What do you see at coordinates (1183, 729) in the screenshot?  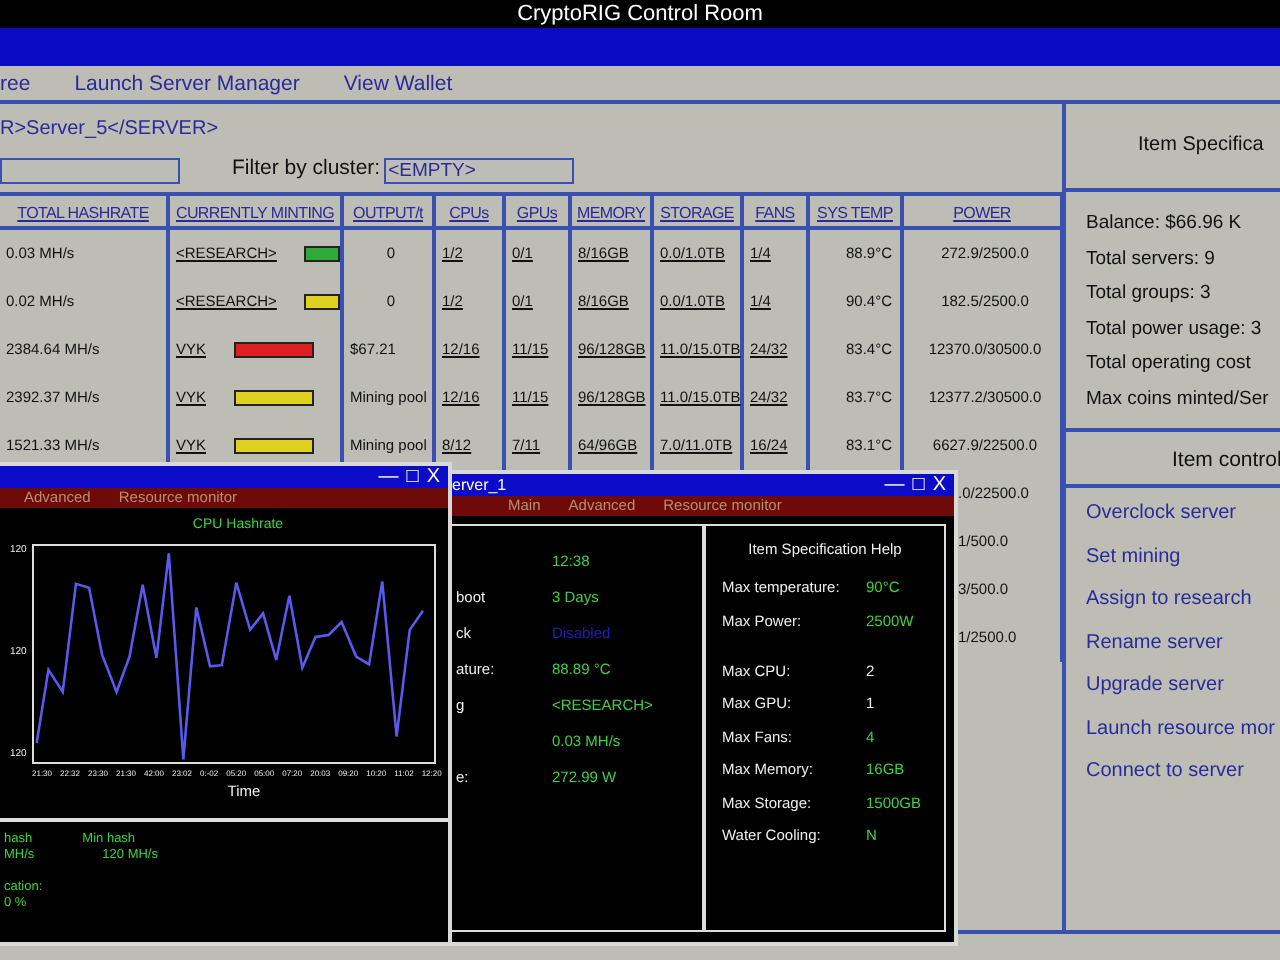 I see `action-link: Launch resource mor` at bounding box center [1183, 729].